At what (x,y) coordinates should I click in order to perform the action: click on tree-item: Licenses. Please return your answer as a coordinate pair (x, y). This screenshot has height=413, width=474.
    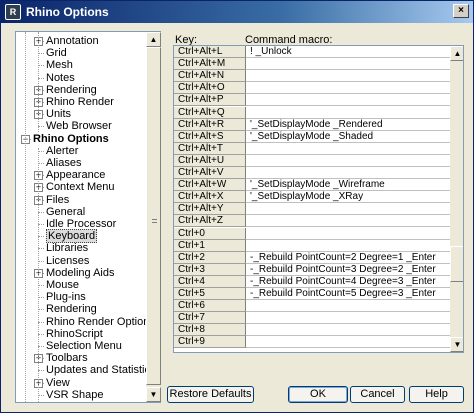
    Looking at the image, I should click on (81, 261).